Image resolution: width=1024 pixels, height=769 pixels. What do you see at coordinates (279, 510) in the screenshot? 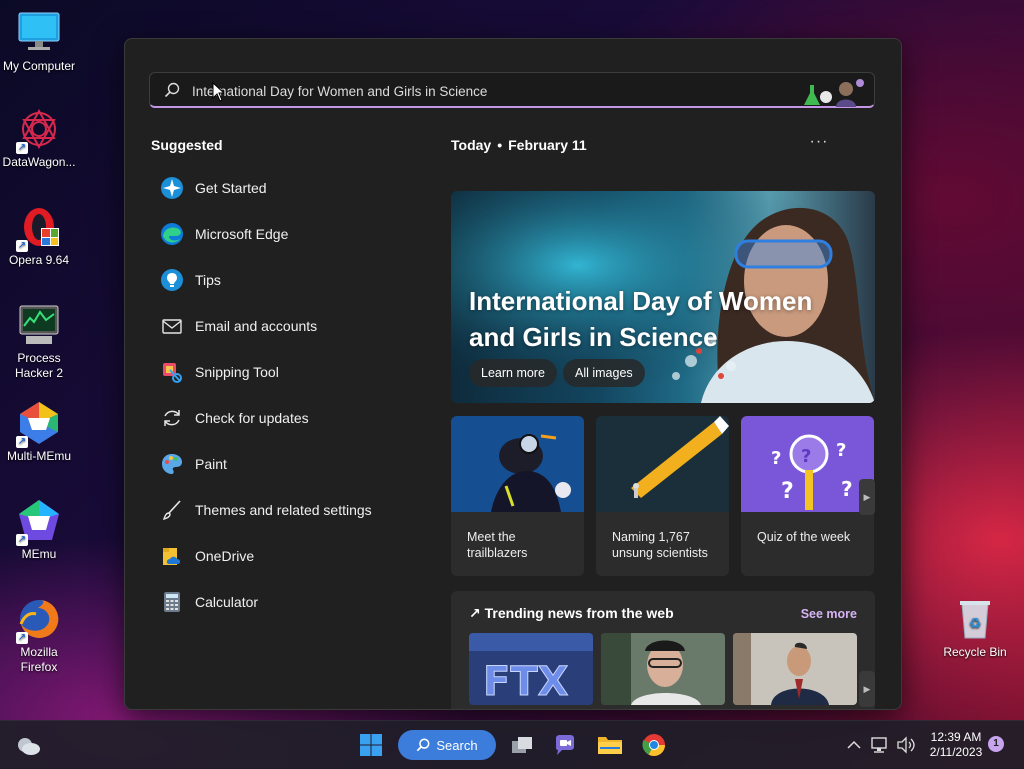
I see `suggested-item-themes: Themes and related settings` at bounding box center [279, 510].